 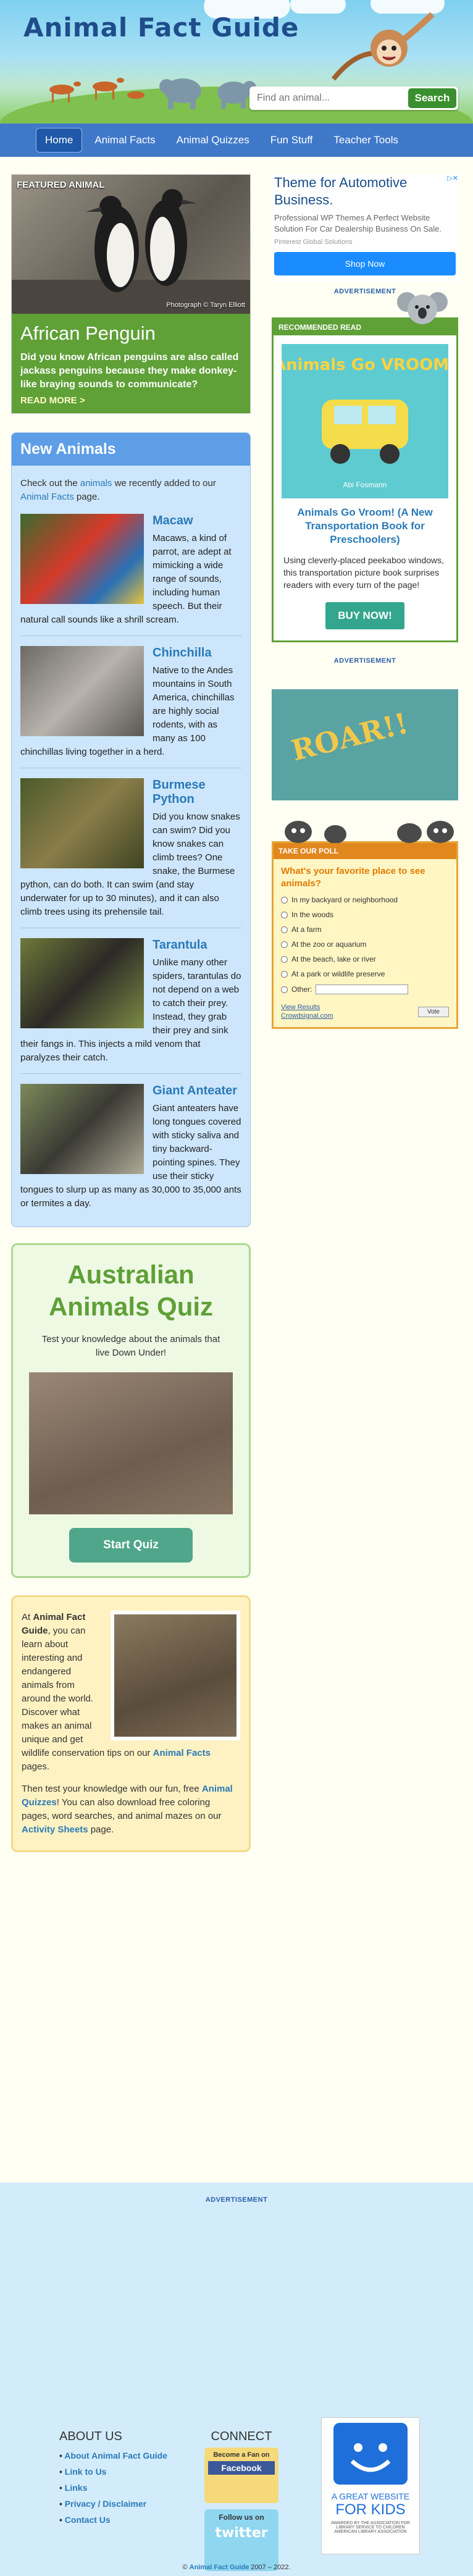 What do you see at coordinates (365, 930) in the screenshot?
I see `poll-option: At a farm` at bounding box center [365, 930].